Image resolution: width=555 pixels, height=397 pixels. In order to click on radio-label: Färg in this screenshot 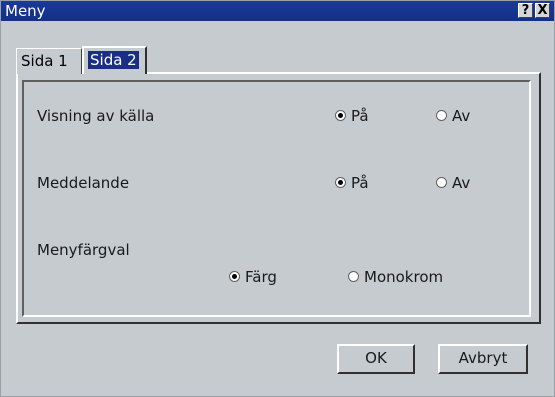, I will do `click(261, 277)`.